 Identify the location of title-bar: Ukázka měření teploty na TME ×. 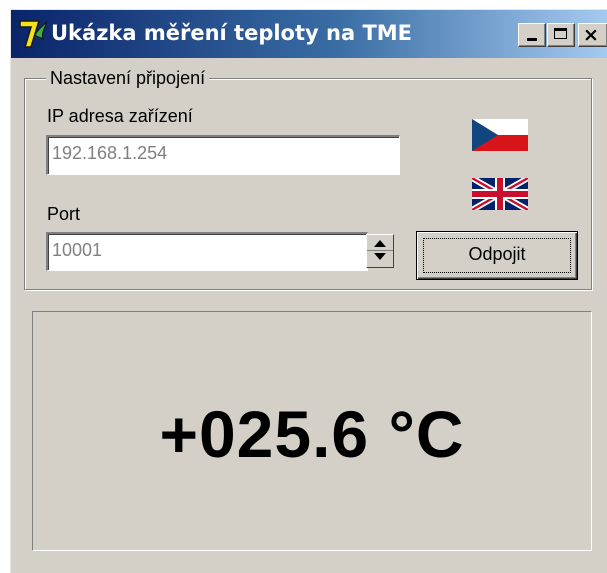
(309, 34).